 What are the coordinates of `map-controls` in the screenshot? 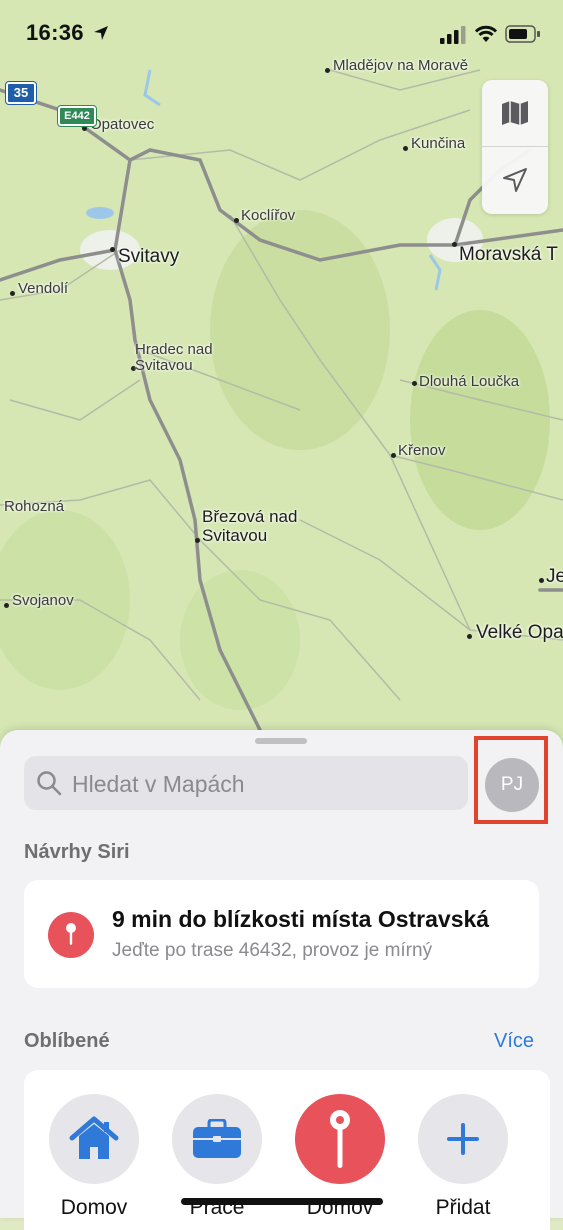 It's located at (515, 147).